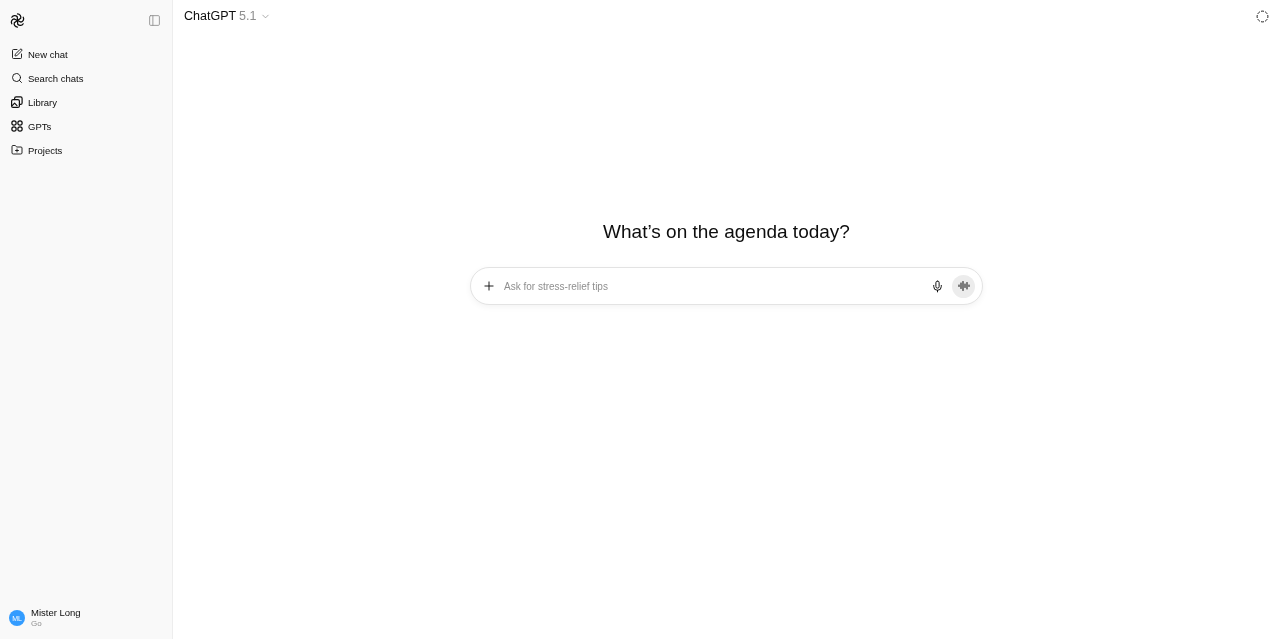  I want to click on temporary-chat-button, so click(1262, 16).